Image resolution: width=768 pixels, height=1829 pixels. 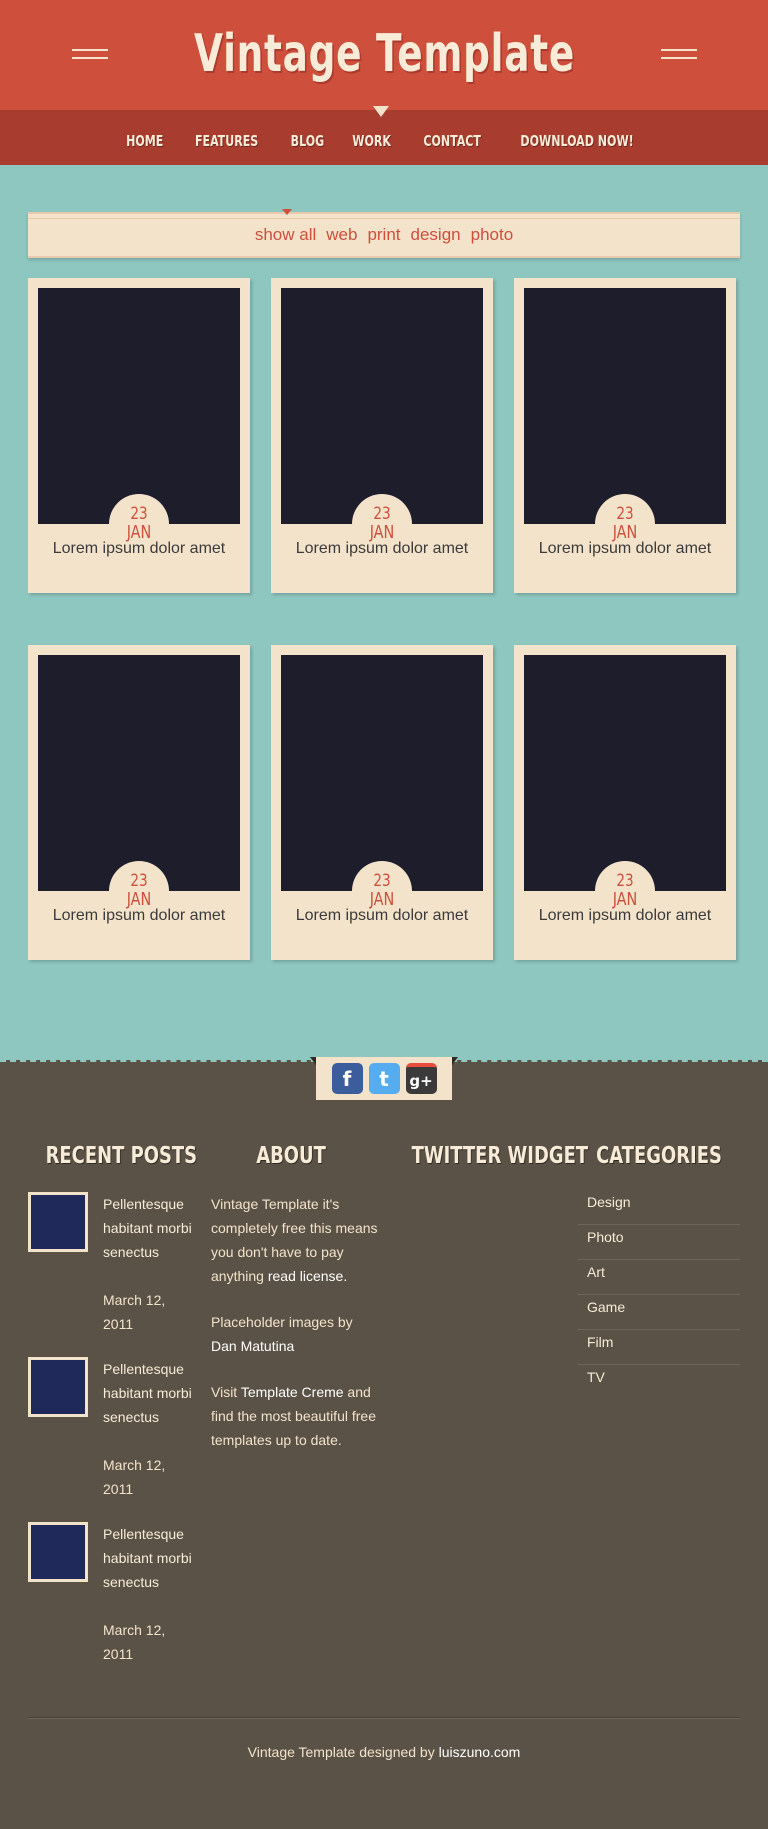 What do you see at coordinates (576, 141) in the screenshot?
I see `nav-item-download: Download Now!` at bounding box center [576, 141].